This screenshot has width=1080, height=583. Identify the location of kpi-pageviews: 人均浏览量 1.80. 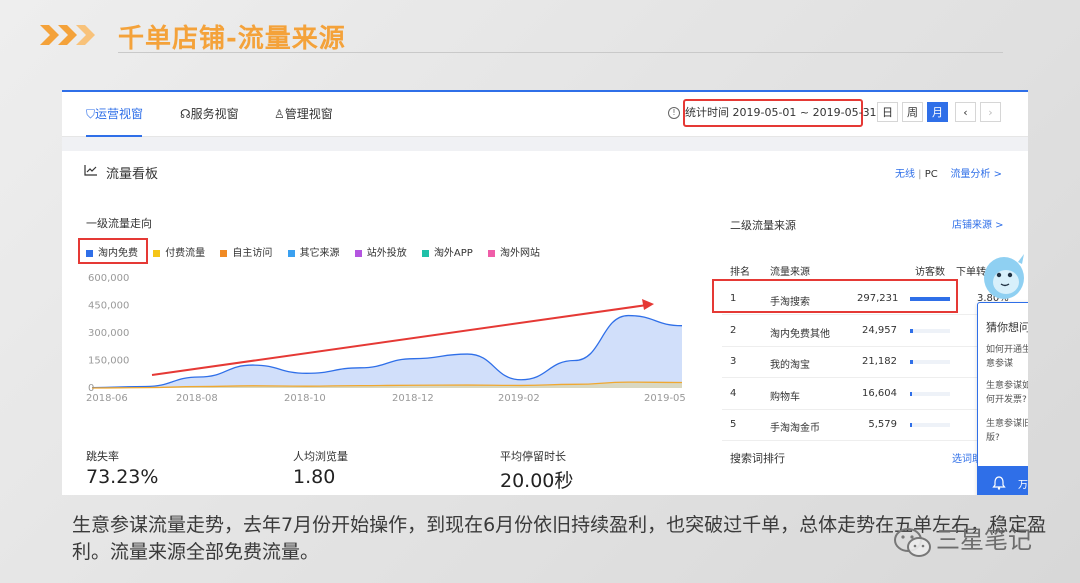
(320, 468).